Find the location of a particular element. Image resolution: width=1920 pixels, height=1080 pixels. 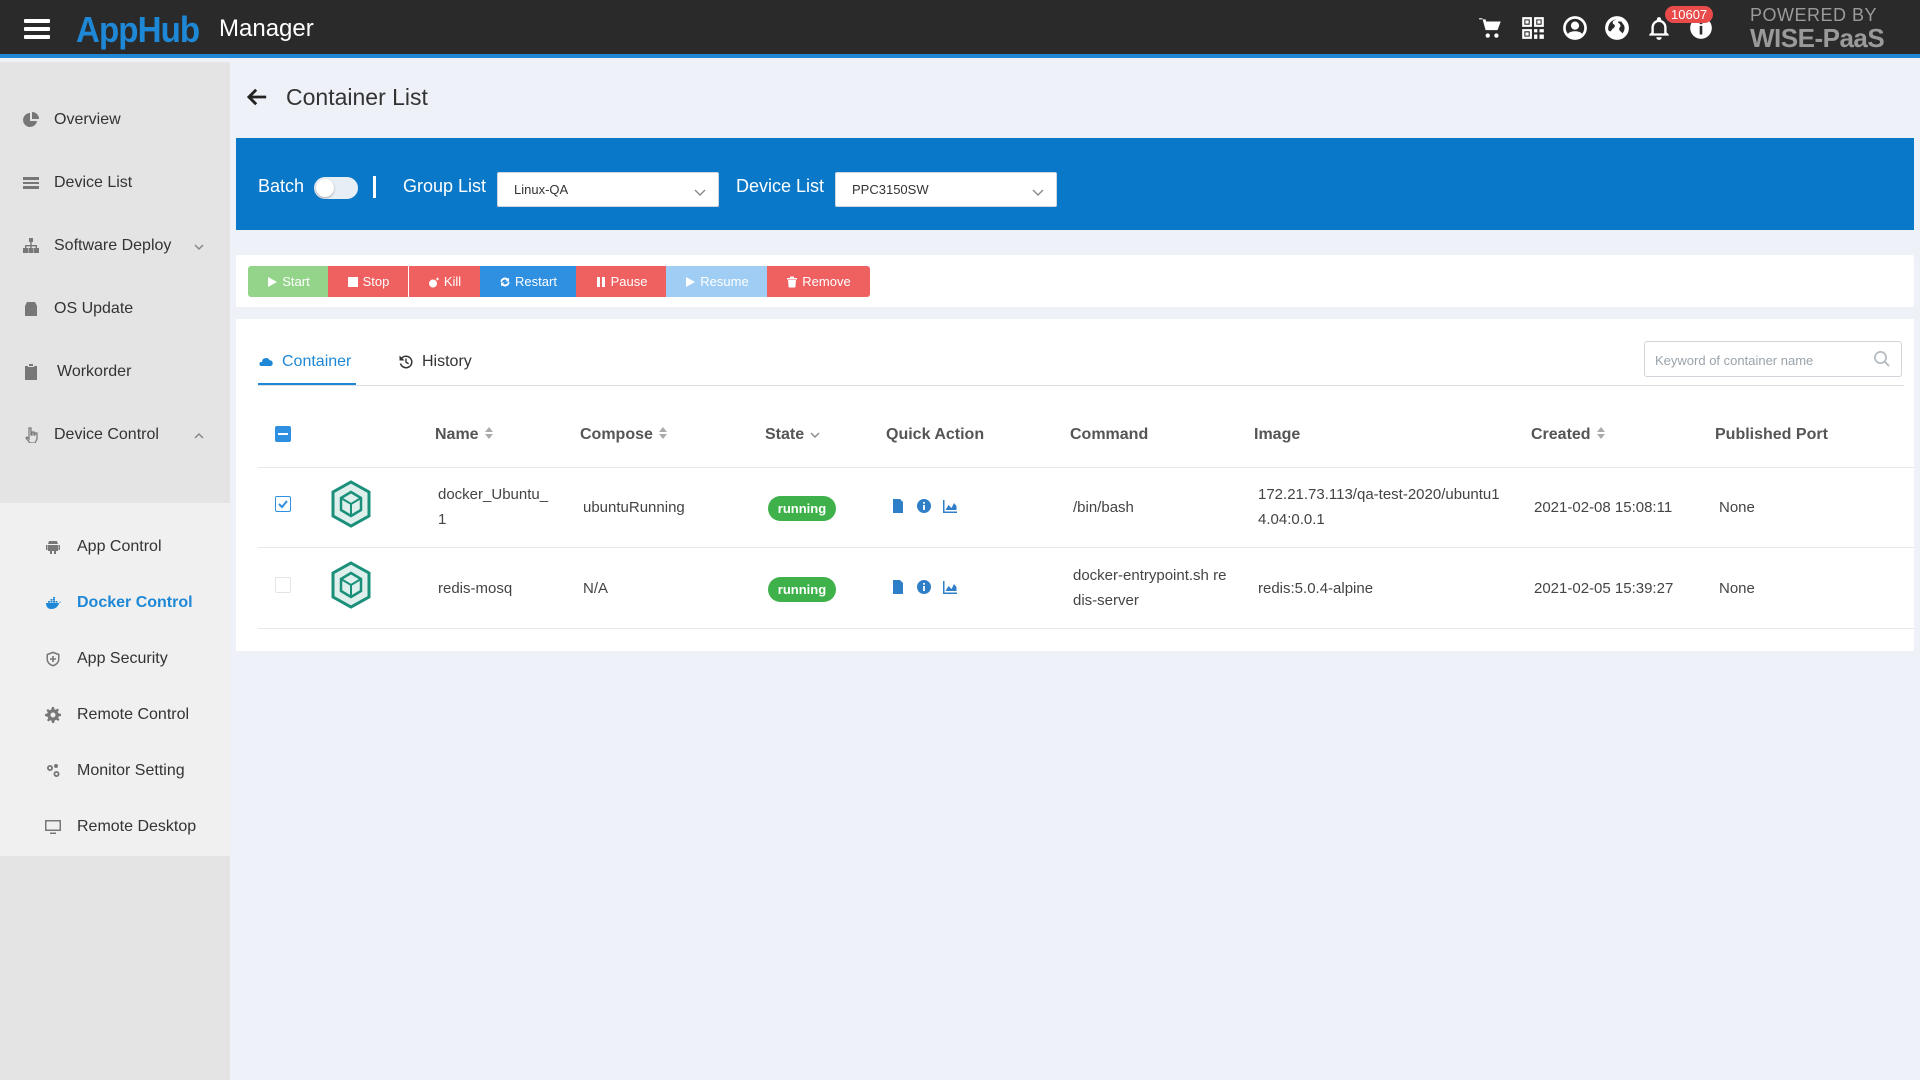

command-value: docker-entrypoint.sh re dis-server is located at coordinates (1149, 588).